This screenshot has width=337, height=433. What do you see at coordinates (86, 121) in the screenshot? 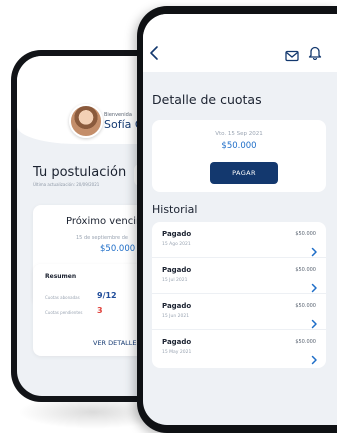
I see `avatar` at bounding box center [86, 121].